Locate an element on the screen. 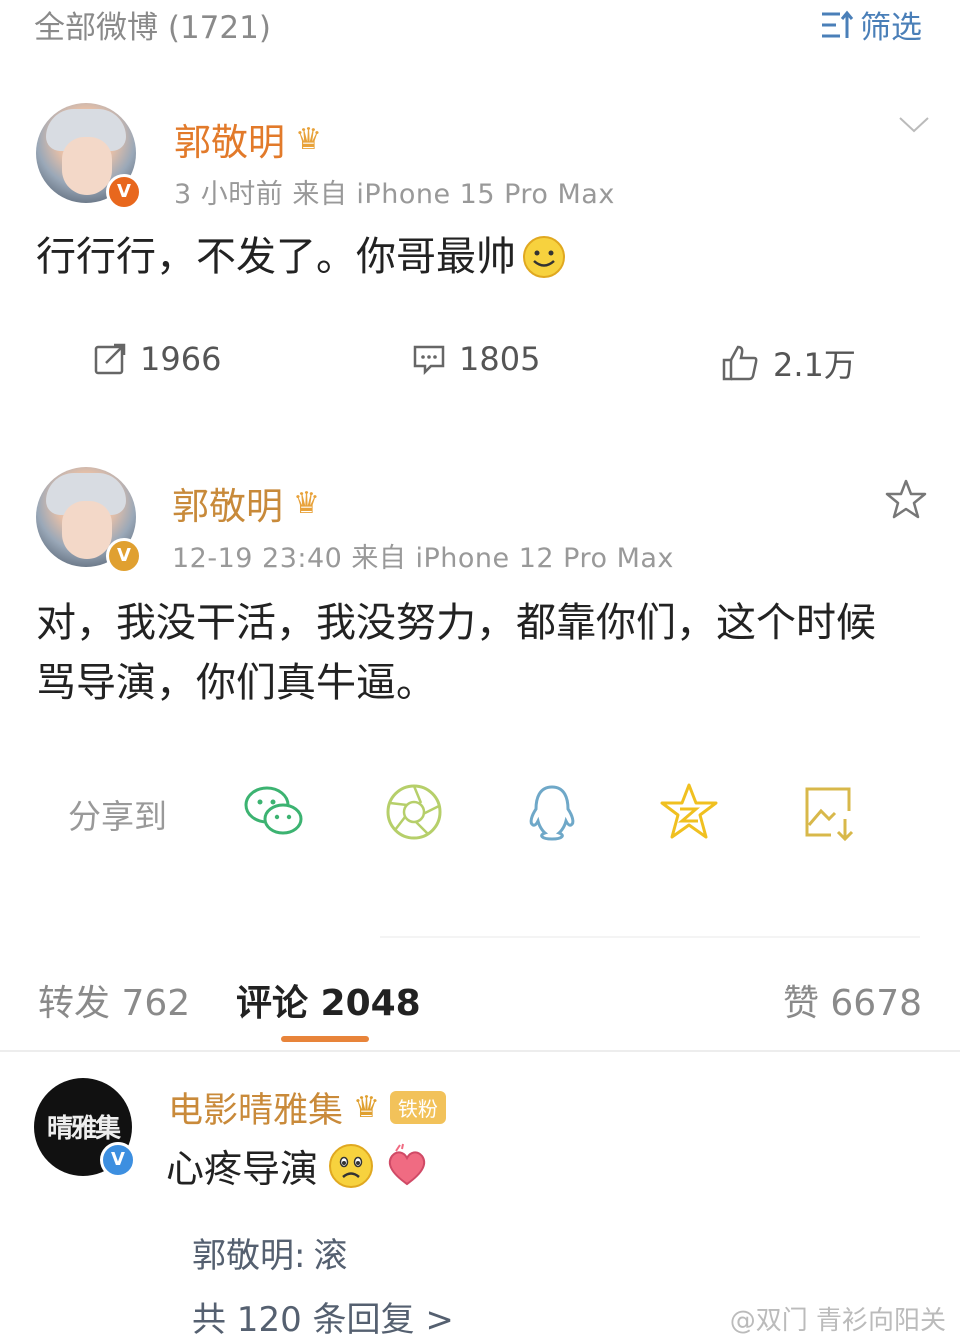 Image resolution: width=960 pixels, height=1342 pixels. repost-button: 1966 is located at coordinates (157, 359).